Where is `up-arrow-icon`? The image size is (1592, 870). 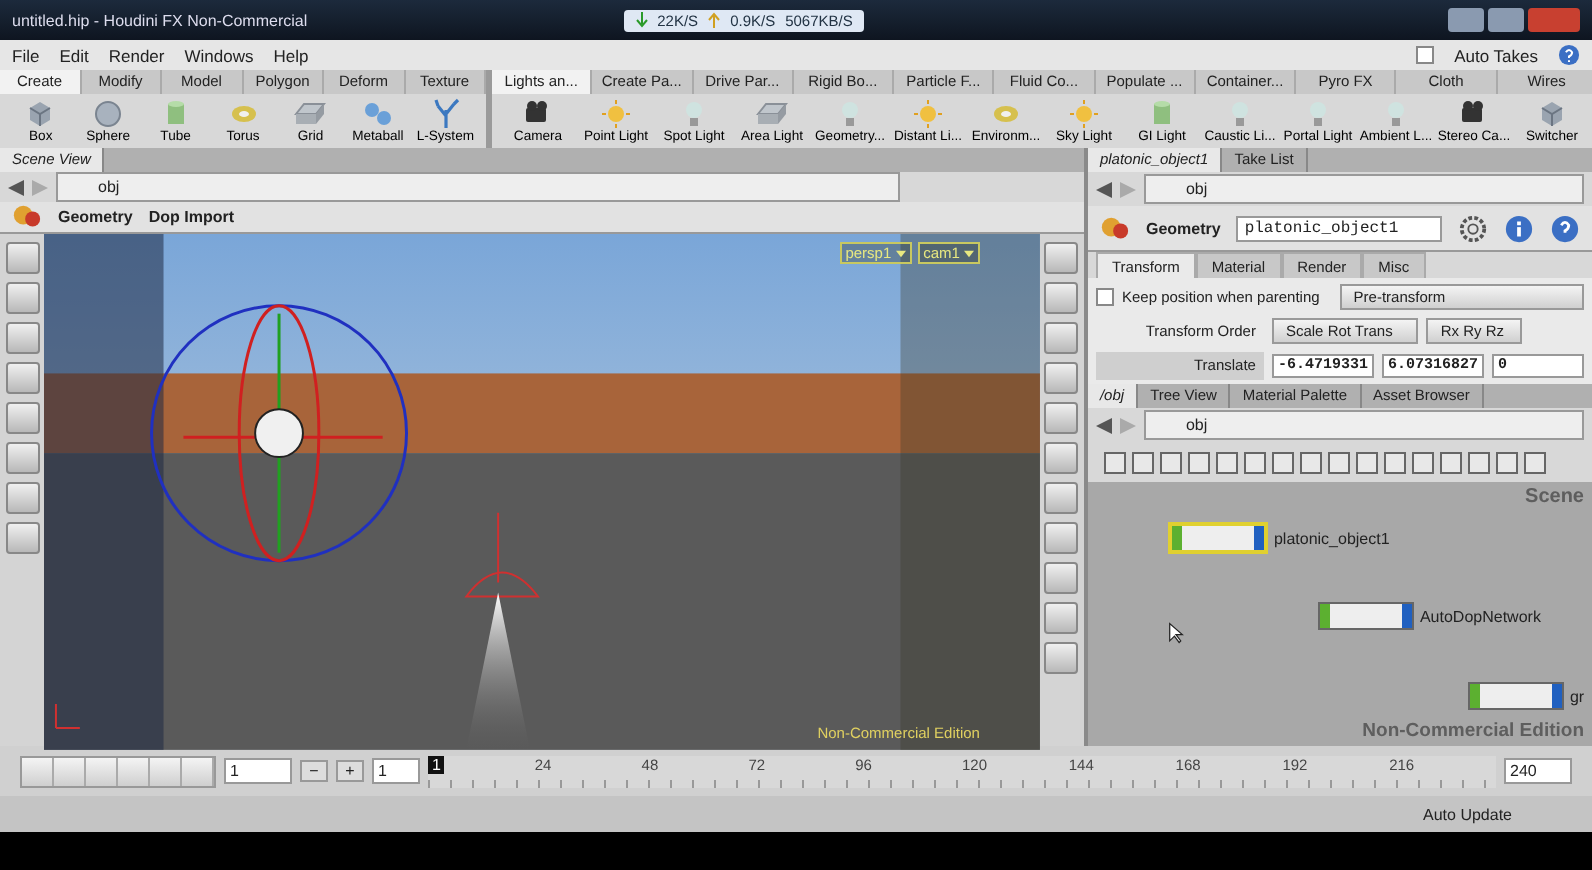
up-arrow-icon is located at coordinates (714, 20).